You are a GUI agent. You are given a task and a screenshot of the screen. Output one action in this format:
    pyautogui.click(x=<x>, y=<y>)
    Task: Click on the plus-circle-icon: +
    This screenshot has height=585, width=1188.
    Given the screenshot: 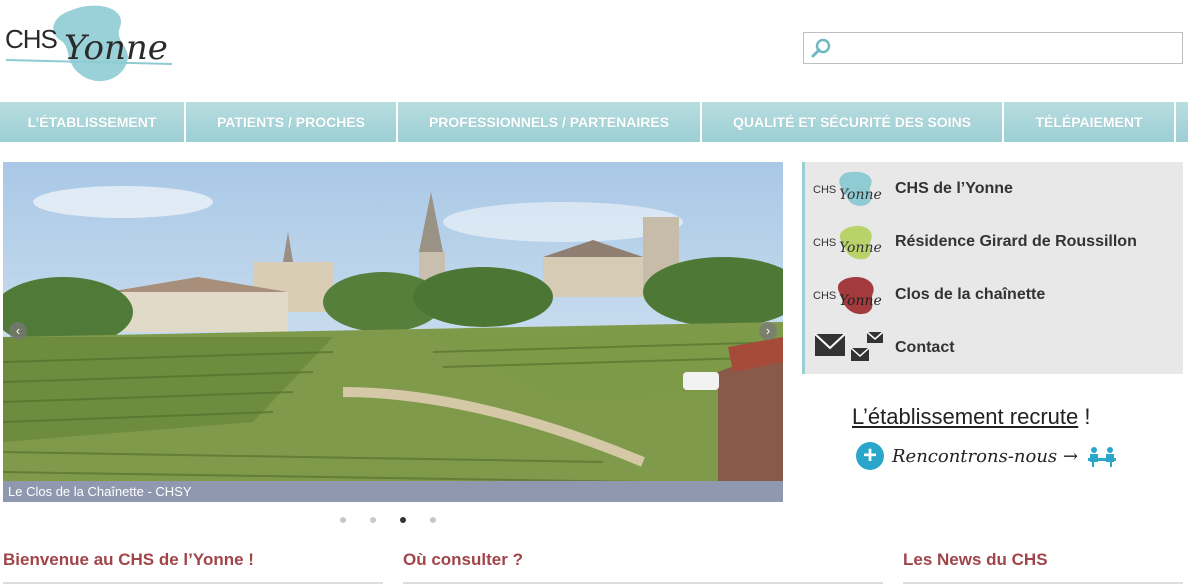 What is the action you would take?
    pyautogui.click(x=870, y=456)
    